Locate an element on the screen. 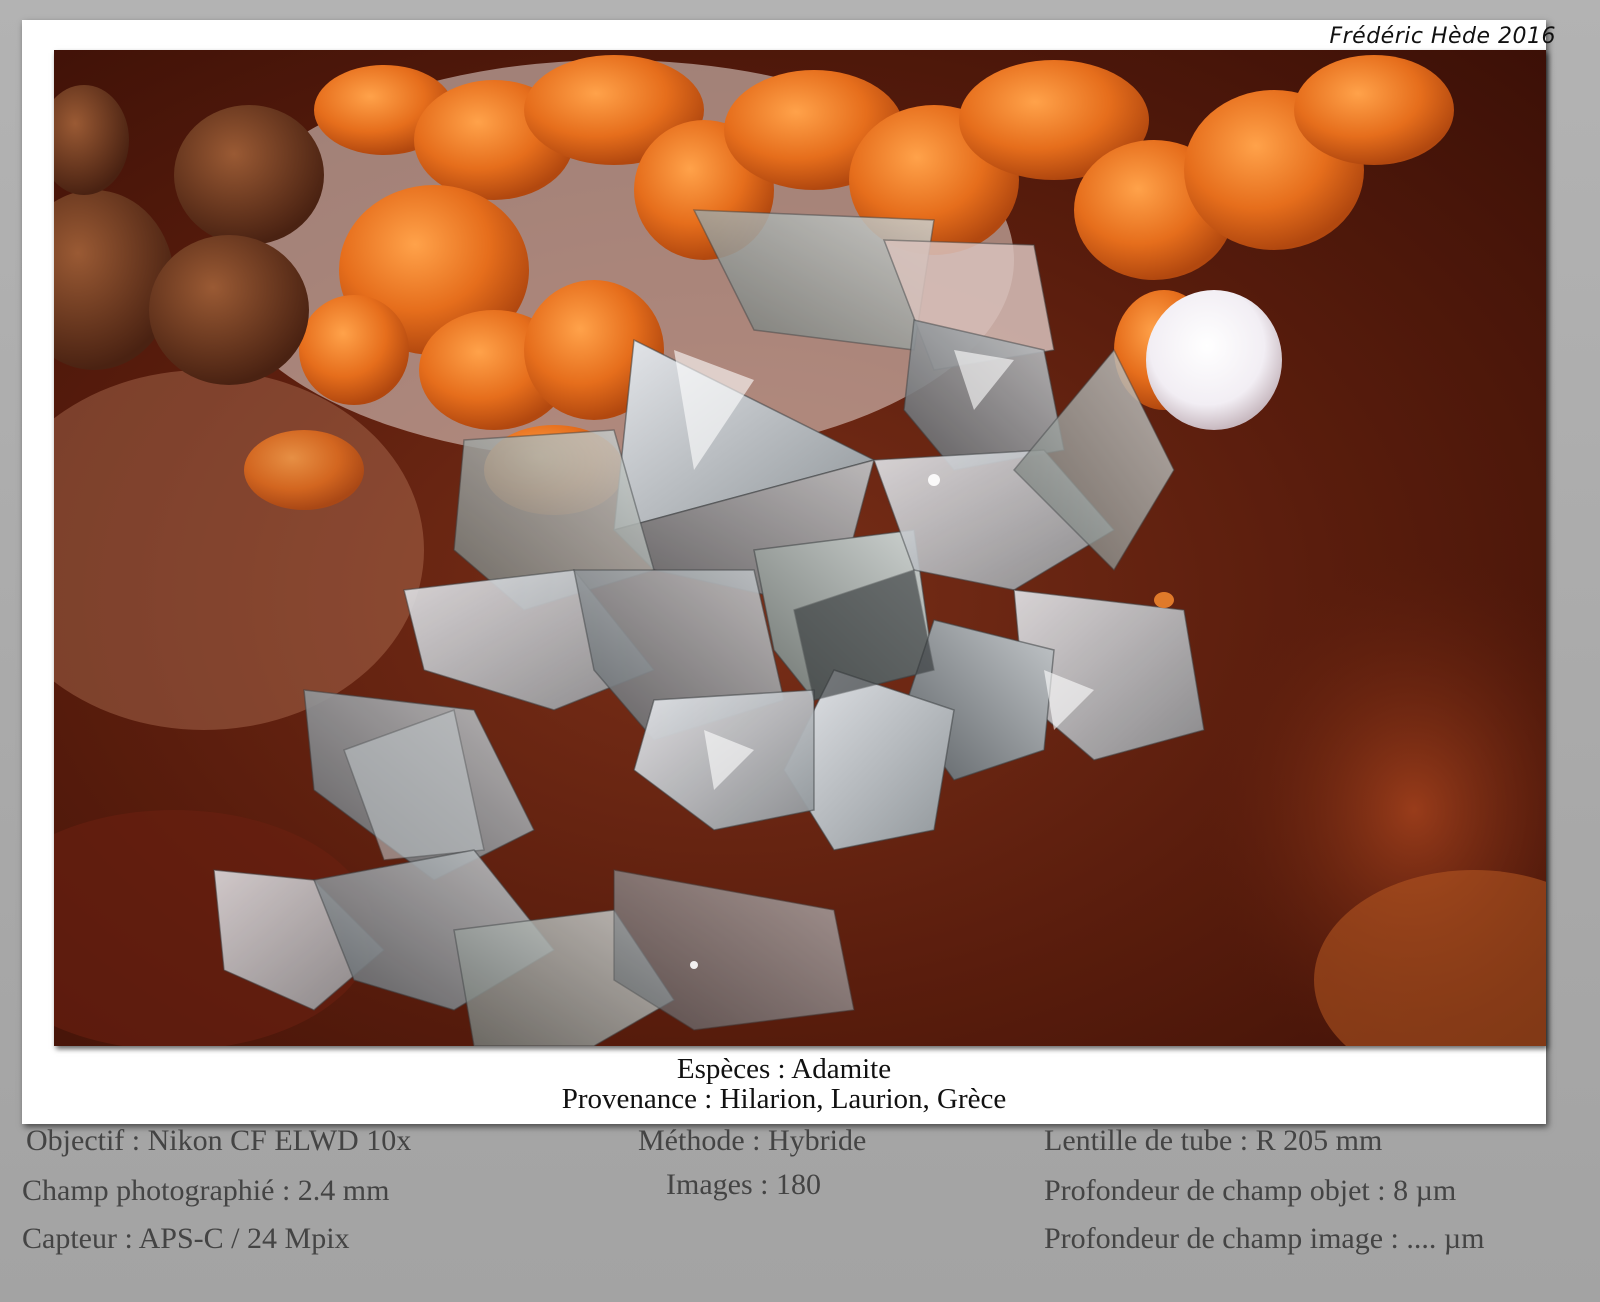 This screenshot has width=1600, height=1302. species-caption: Espèces : Adamite is located at coordinates (784, 1069).